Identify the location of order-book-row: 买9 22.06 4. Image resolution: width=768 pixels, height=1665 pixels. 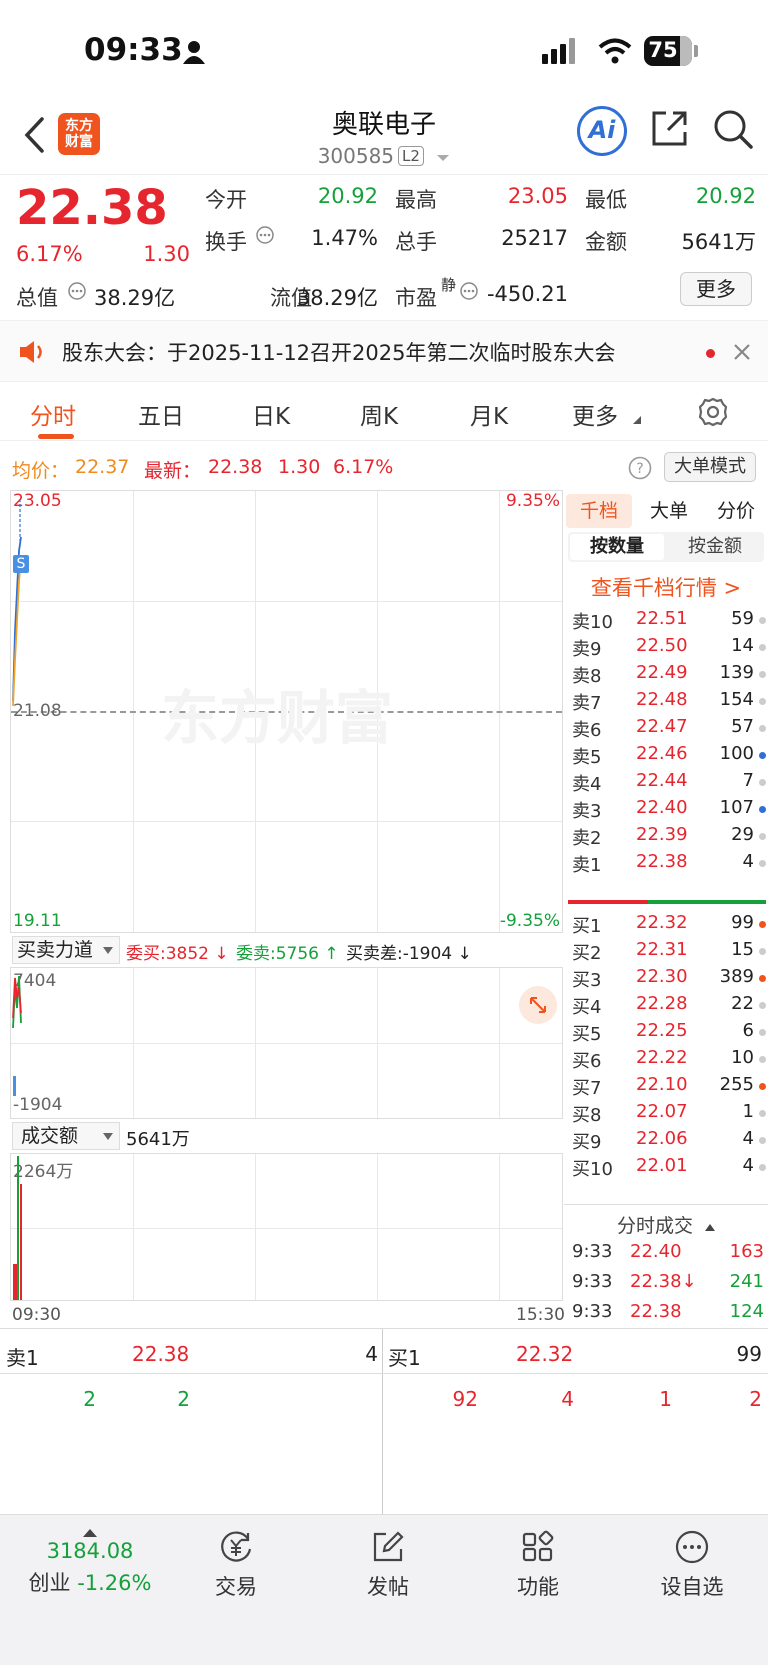
(668, 1140).